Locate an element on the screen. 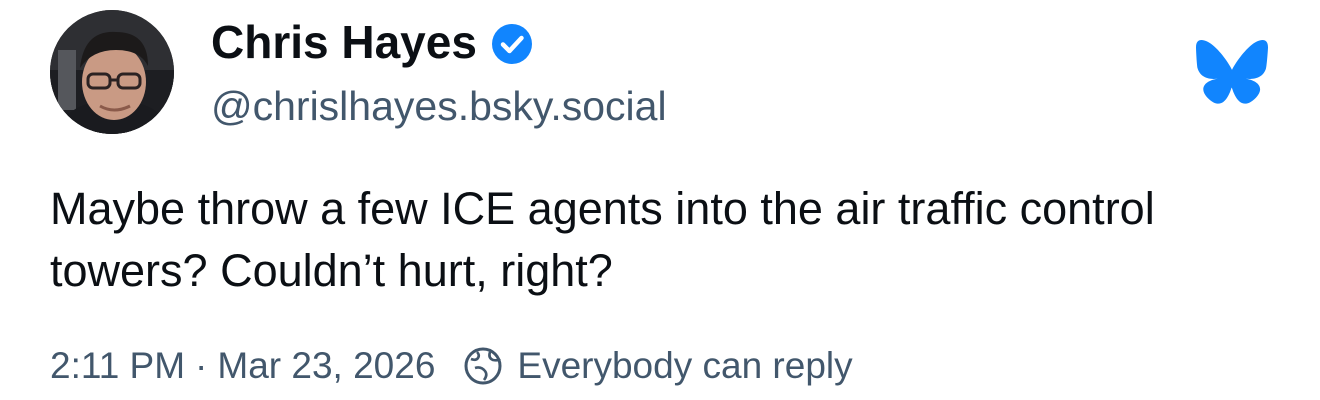  author-name: Chris Hayes is located at coordinates (372, 42).